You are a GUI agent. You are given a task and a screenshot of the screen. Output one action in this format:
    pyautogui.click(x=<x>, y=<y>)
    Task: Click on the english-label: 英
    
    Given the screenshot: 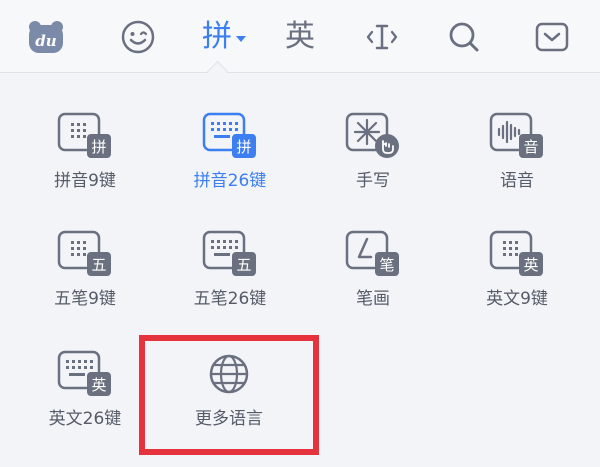 What is the action you would take?
    pyautogui.click(x=300, y=36)
    